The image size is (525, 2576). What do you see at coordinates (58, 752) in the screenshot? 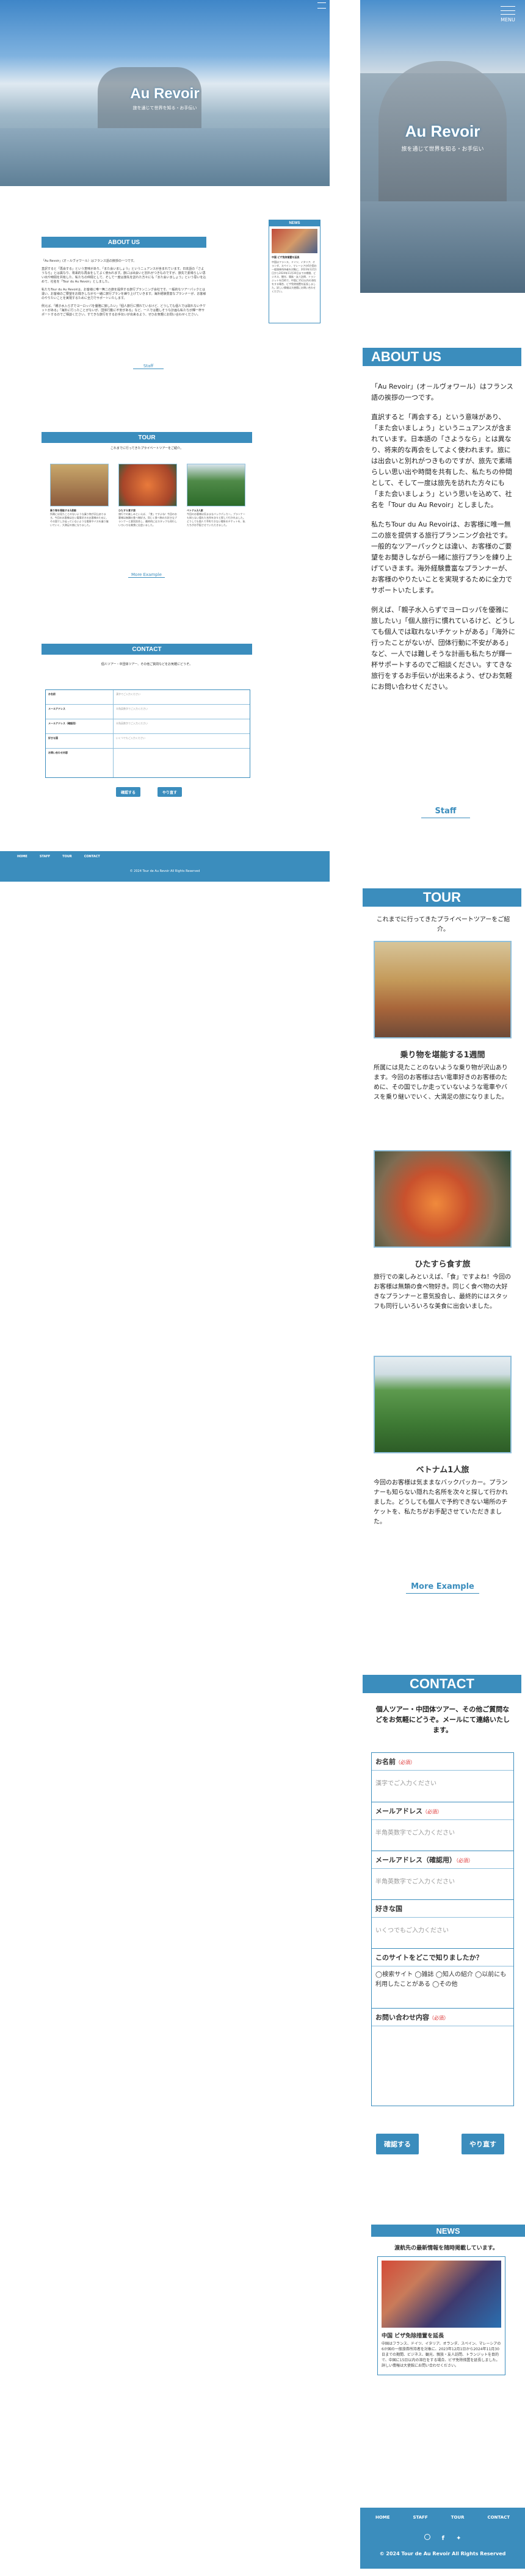
I see `desktop-form-label-message: お問い合わせ内容` at bounding box center [58, 752].